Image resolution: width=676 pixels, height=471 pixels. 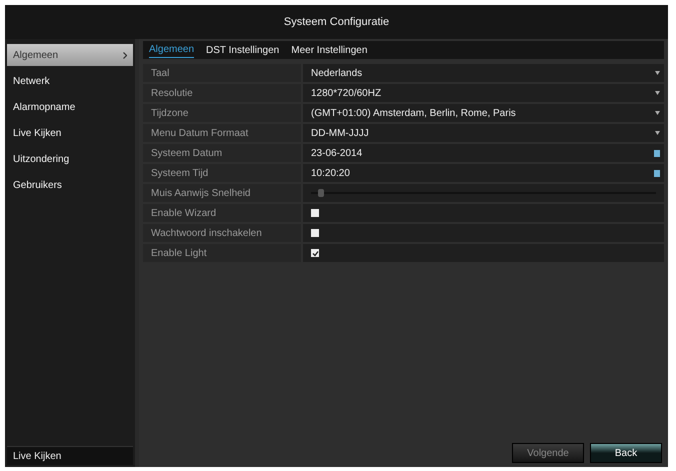 I want to click on window-title: Systeem Configuratie, so click(x=336, y=22).